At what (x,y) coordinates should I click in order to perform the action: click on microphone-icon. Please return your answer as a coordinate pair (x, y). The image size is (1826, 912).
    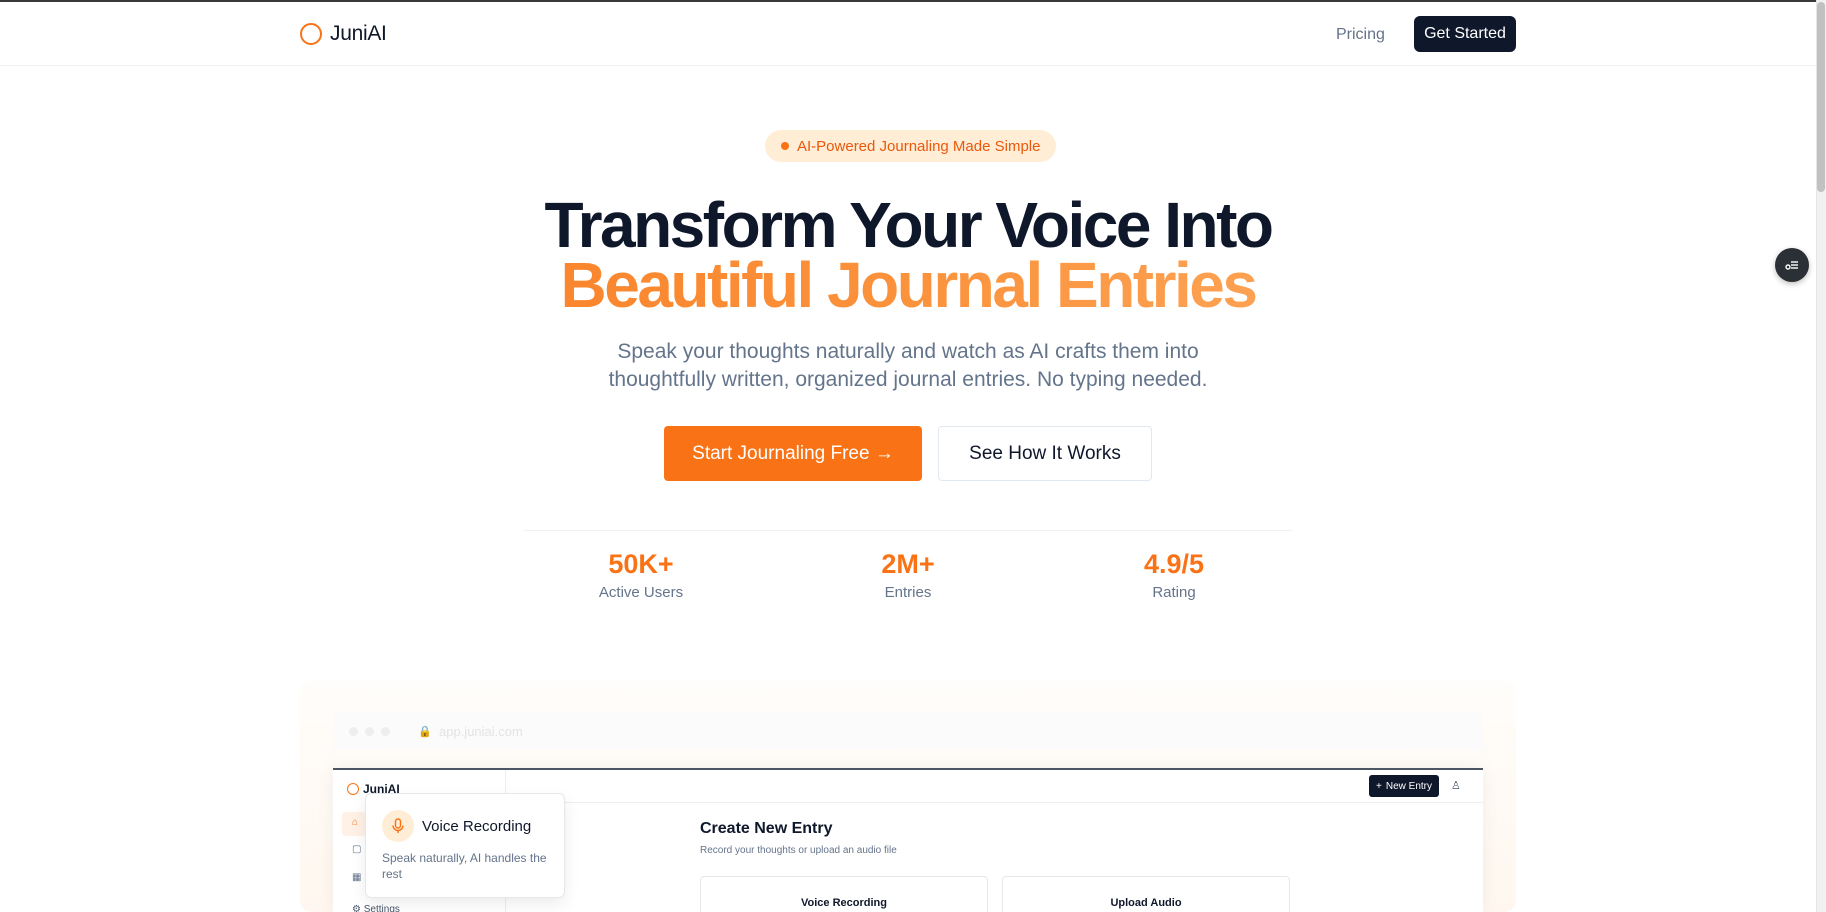
    Looking at the image, I should click on (398, 825).